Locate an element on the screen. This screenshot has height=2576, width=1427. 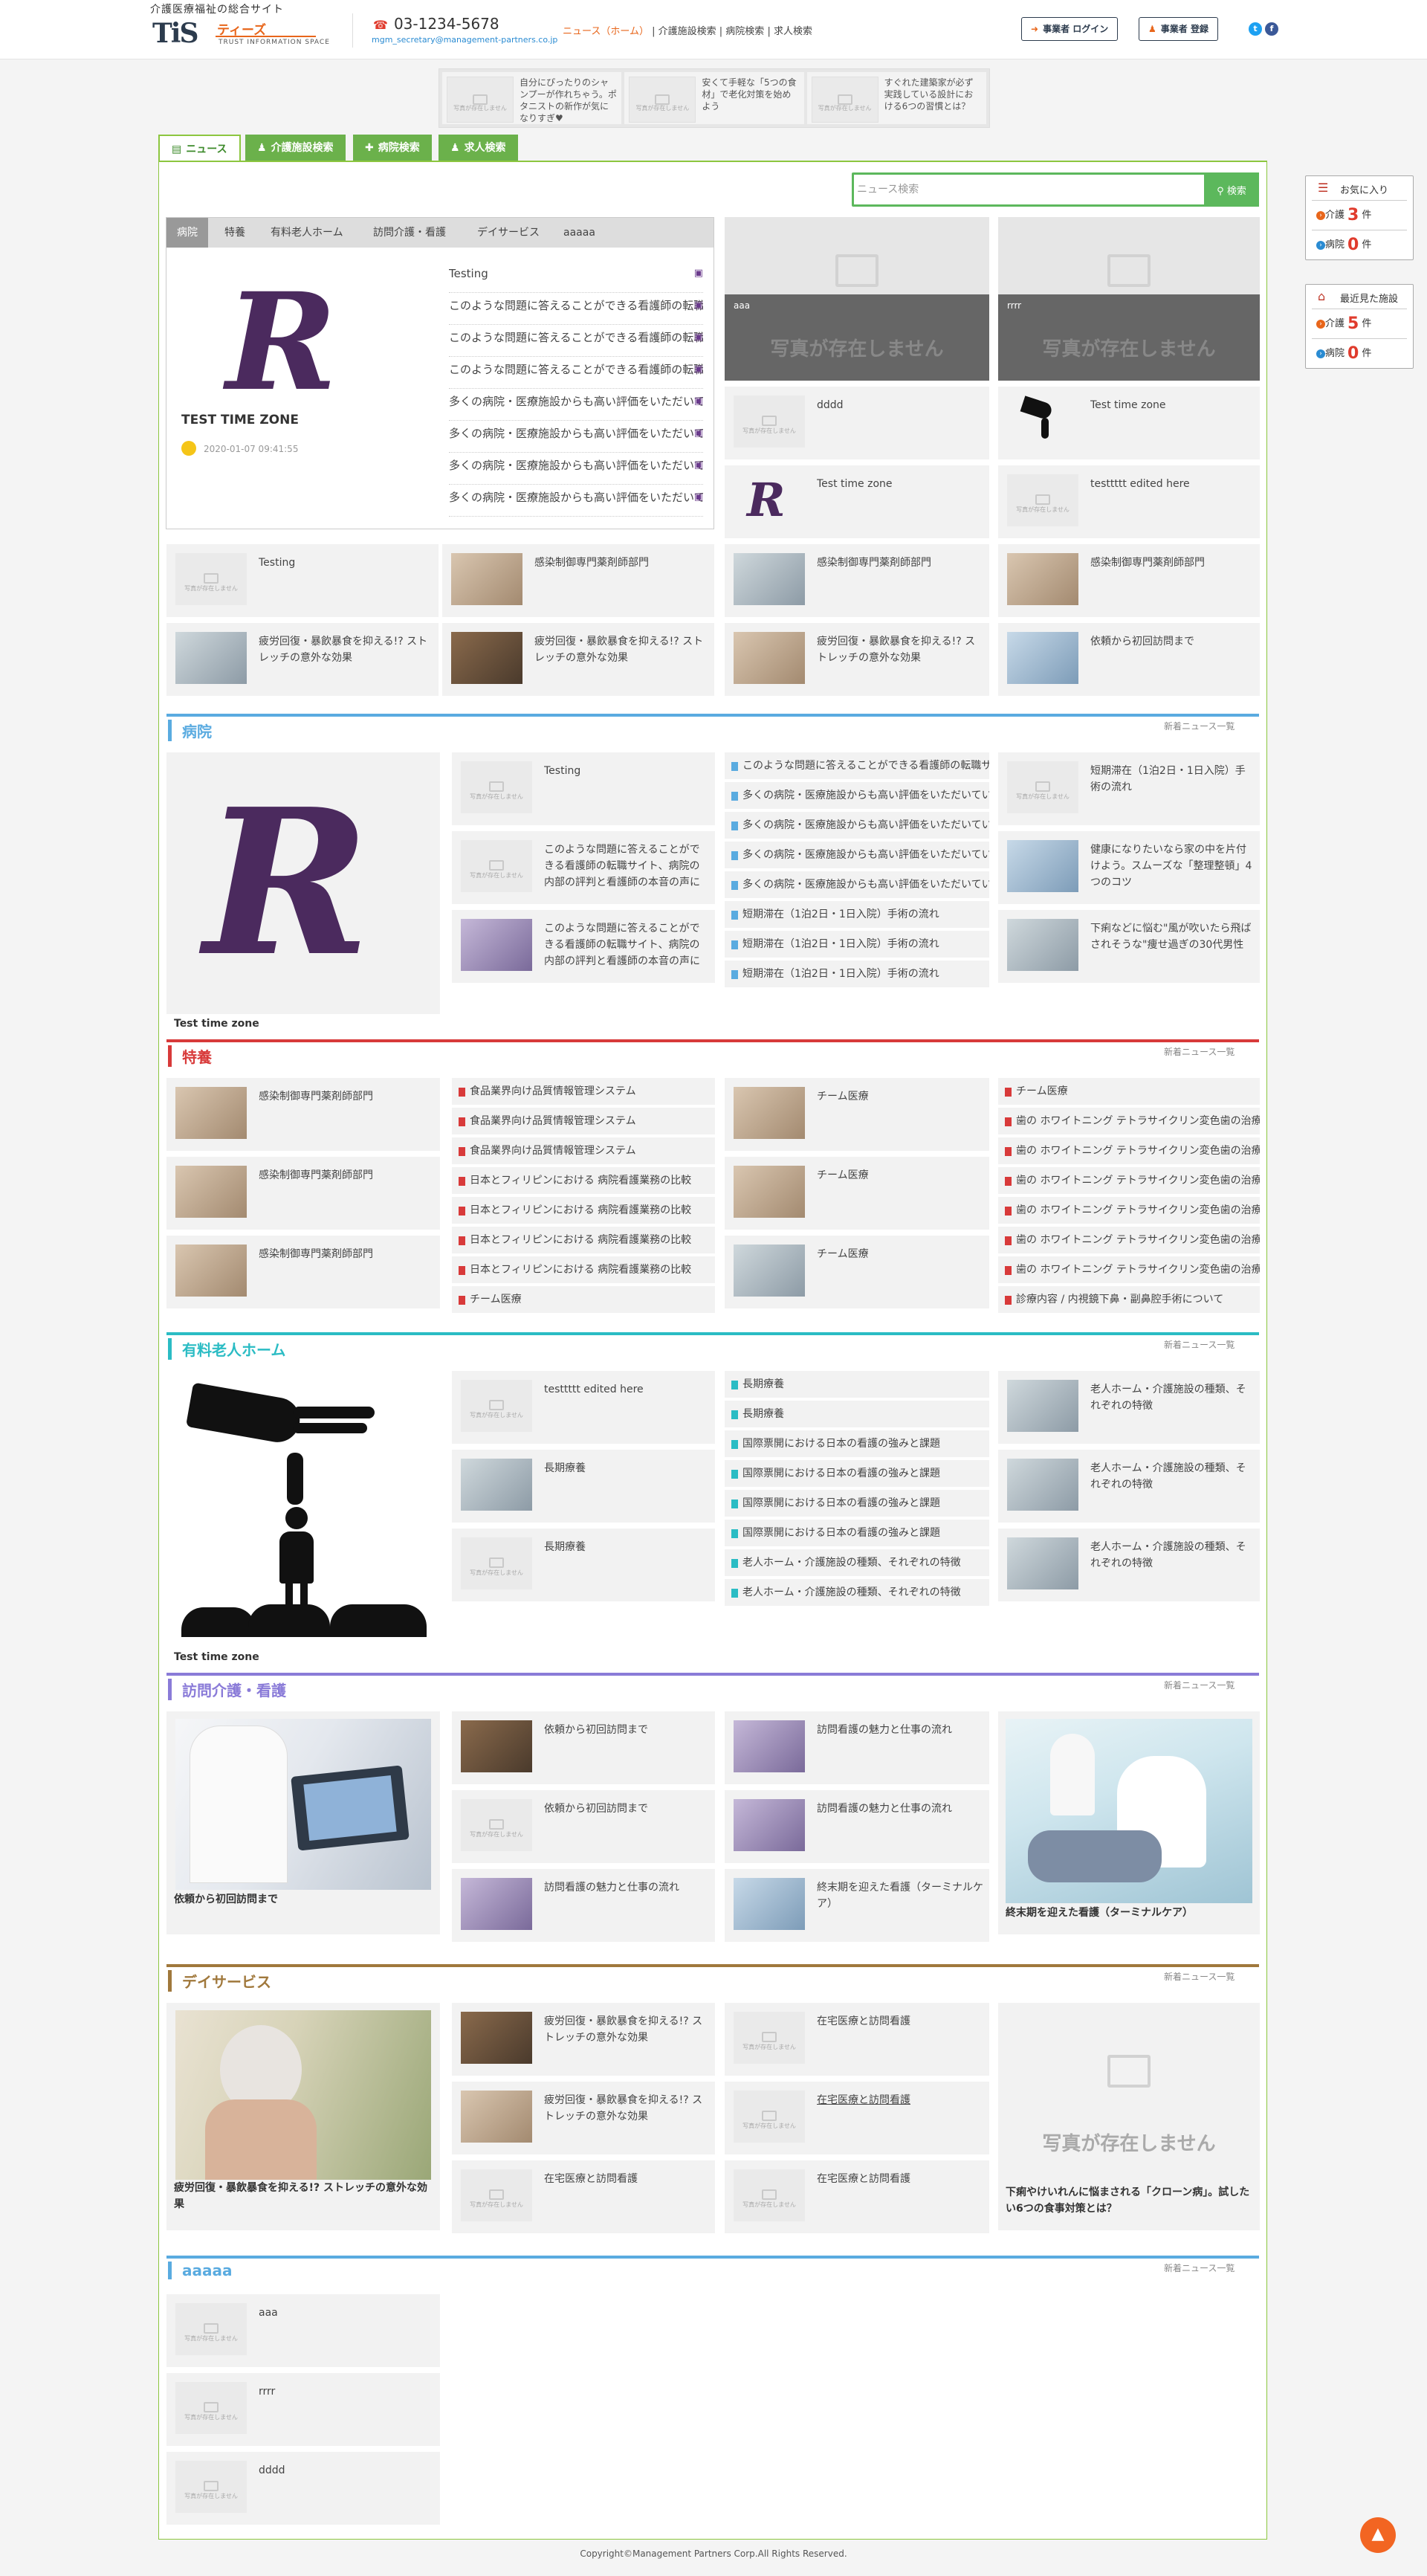
featured-tab-yuryo: 有料老人ホーム is located at coordinates (307, 233).